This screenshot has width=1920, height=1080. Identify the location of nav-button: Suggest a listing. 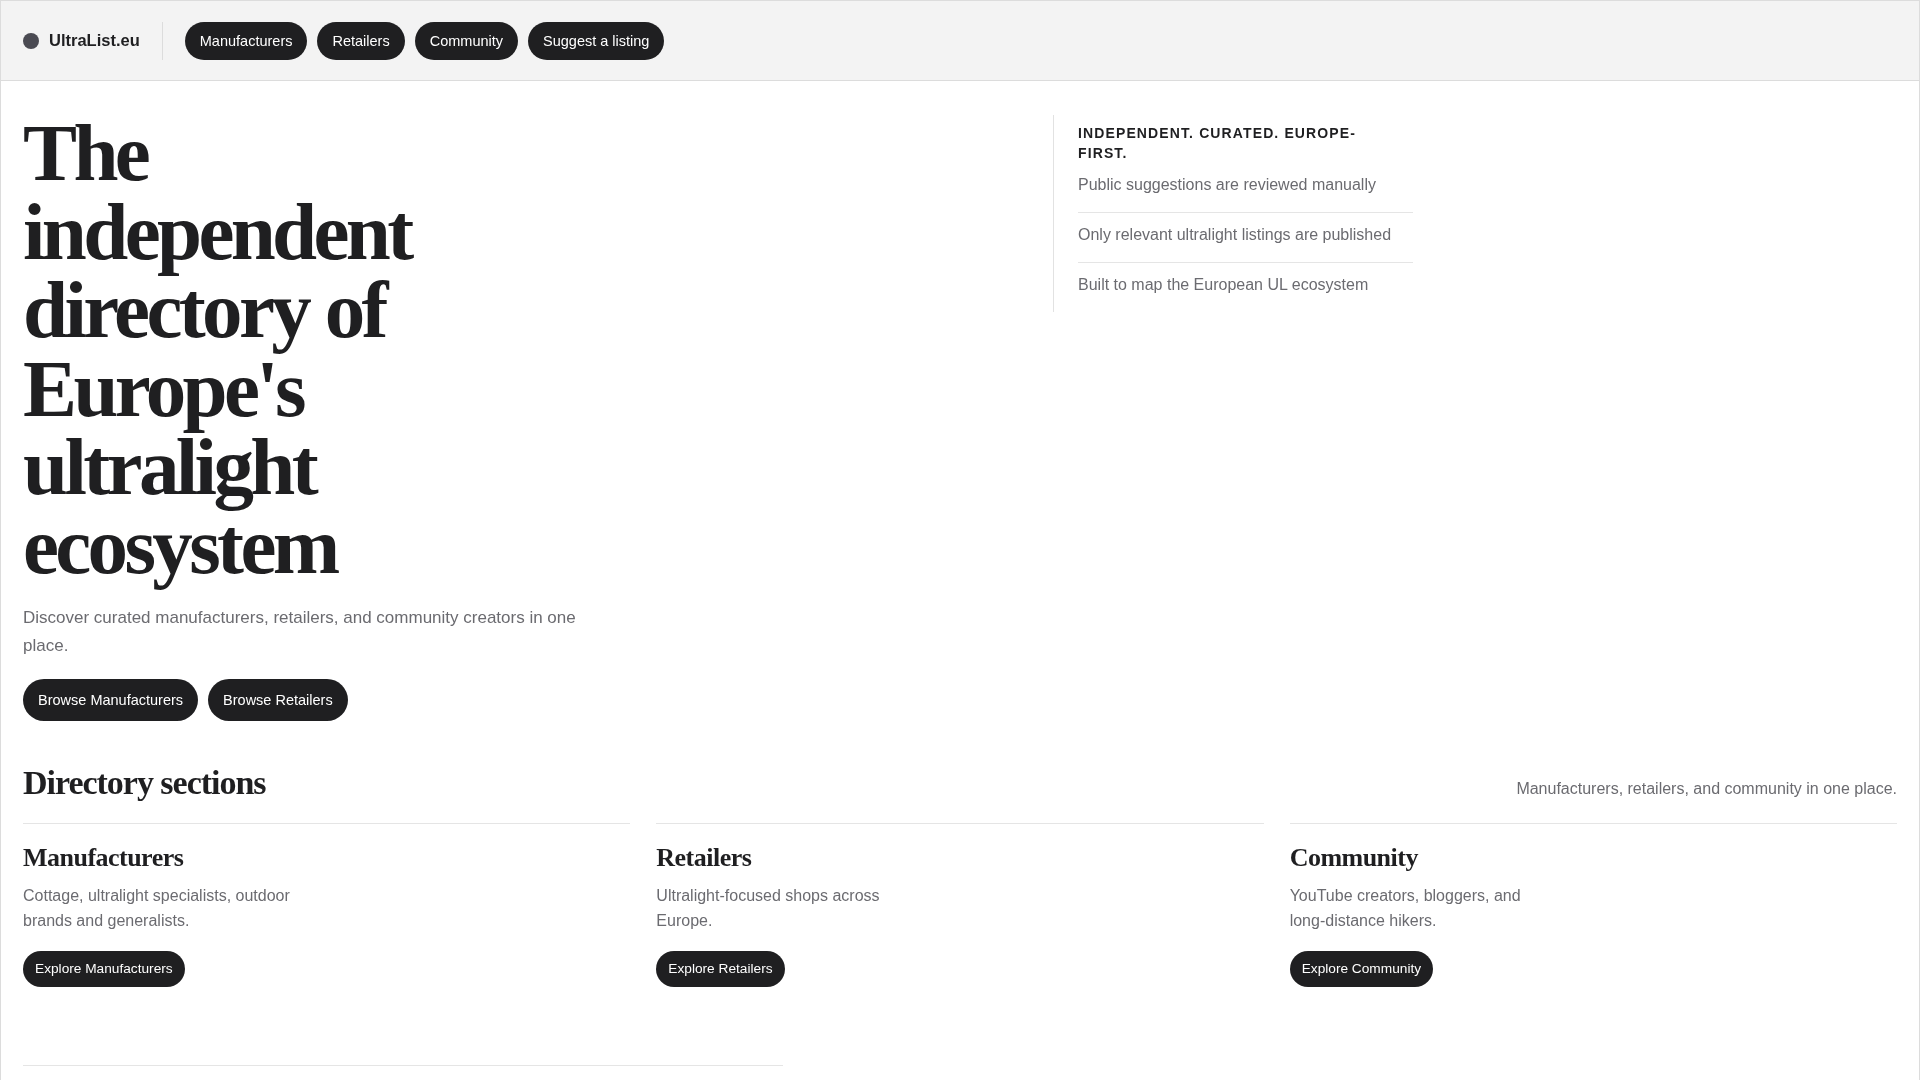
(596, 40).